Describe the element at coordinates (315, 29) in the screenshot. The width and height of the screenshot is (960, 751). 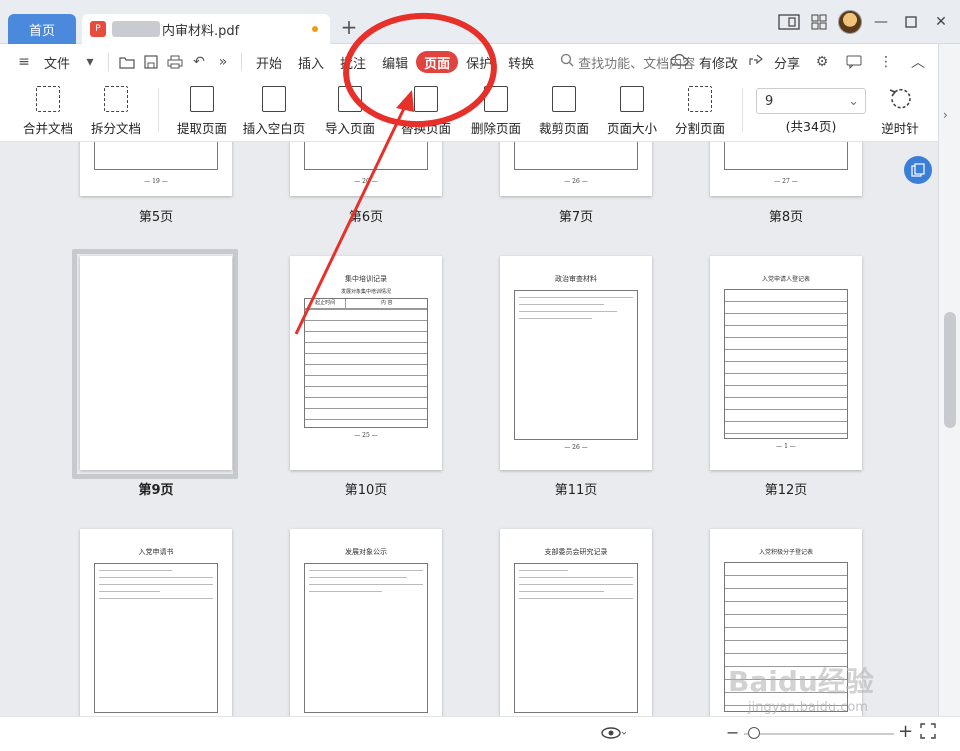
I see `unsaved-indicator` at that location.